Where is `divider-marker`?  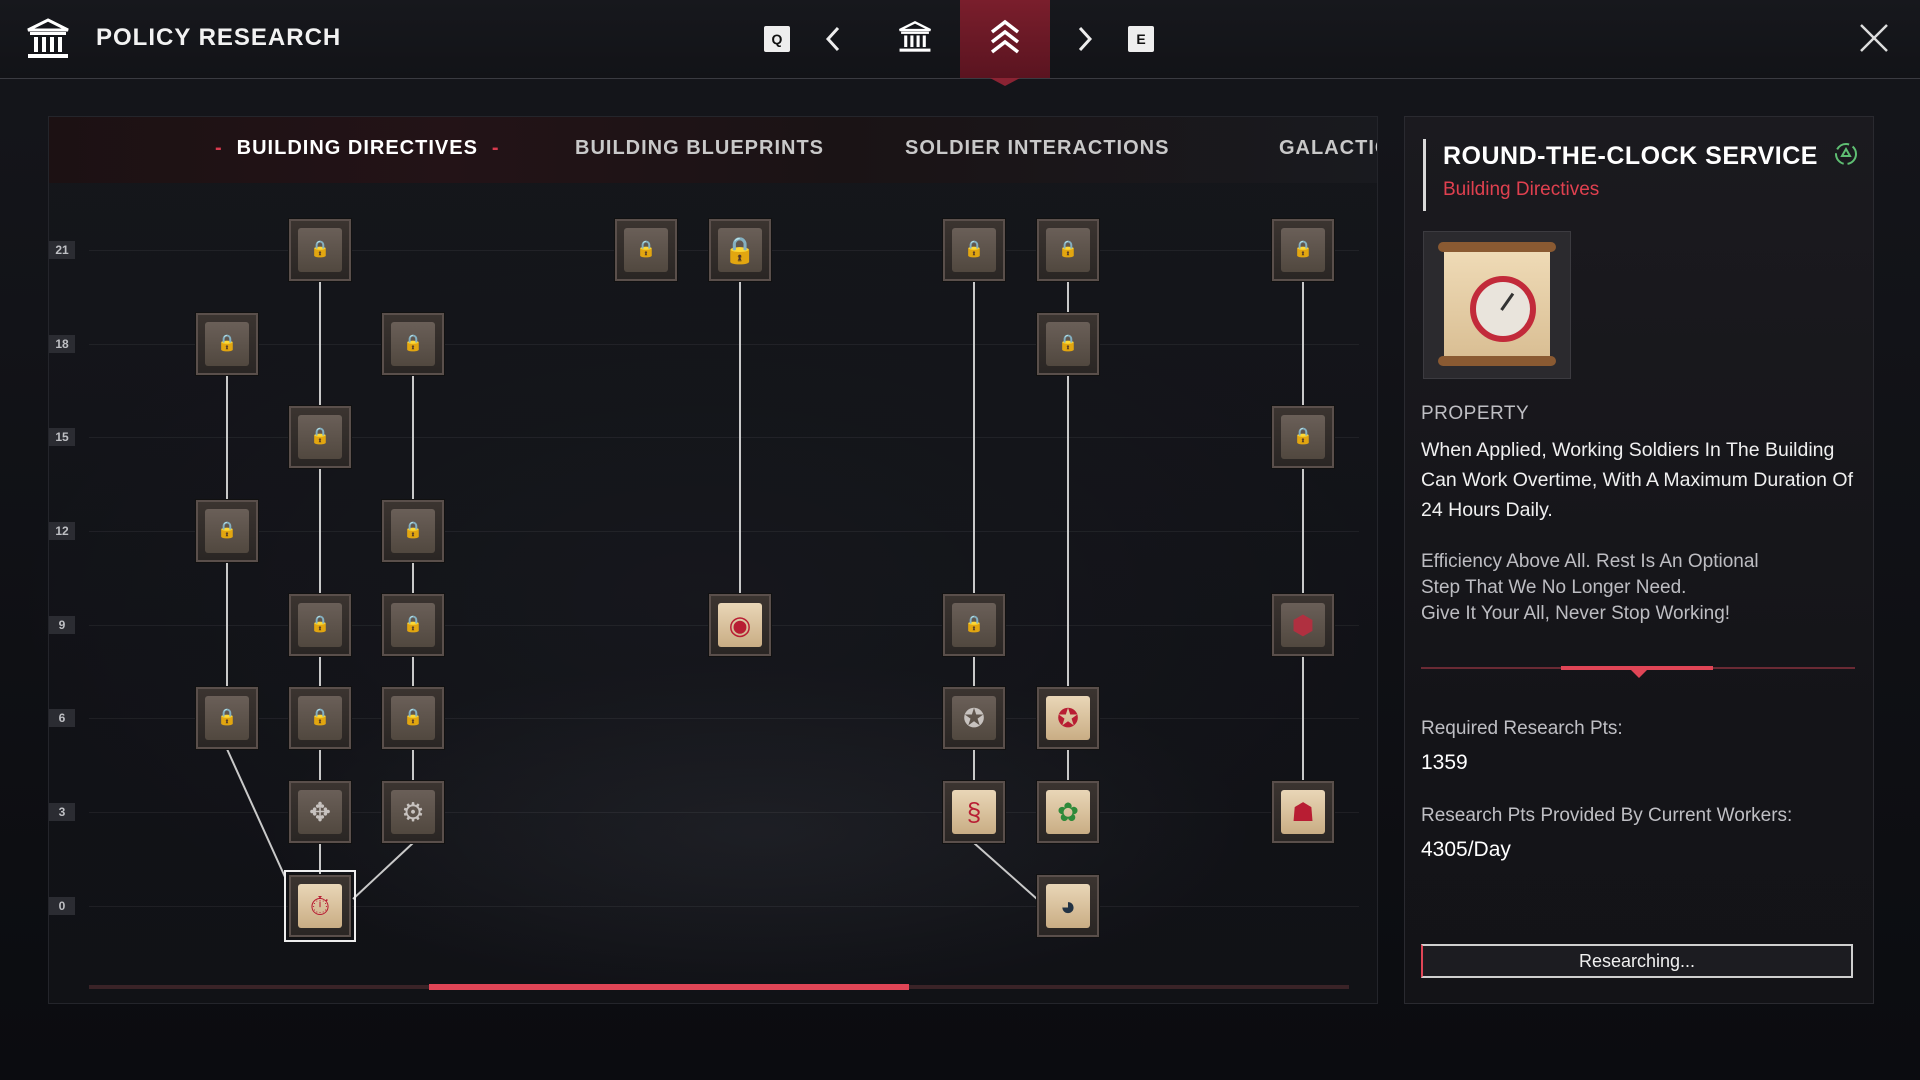 divider-marker is located at coordinates (1639, 674).